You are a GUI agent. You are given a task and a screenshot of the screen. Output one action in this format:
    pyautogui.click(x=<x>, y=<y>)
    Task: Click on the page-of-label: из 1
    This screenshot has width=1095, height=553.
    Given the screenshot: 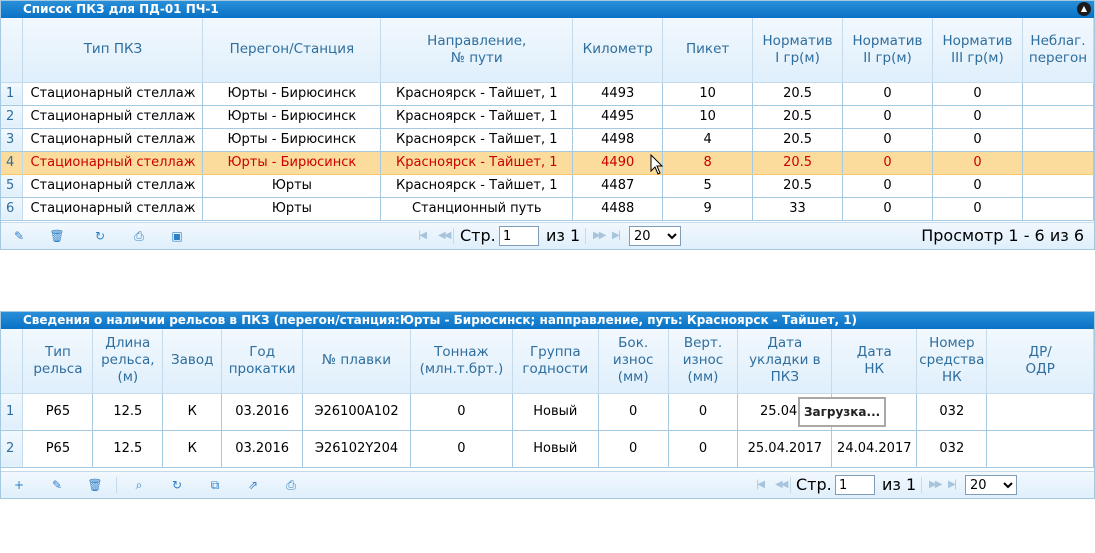 What is the action you would take?
    pyautogui.click(x=899, y=484)
    